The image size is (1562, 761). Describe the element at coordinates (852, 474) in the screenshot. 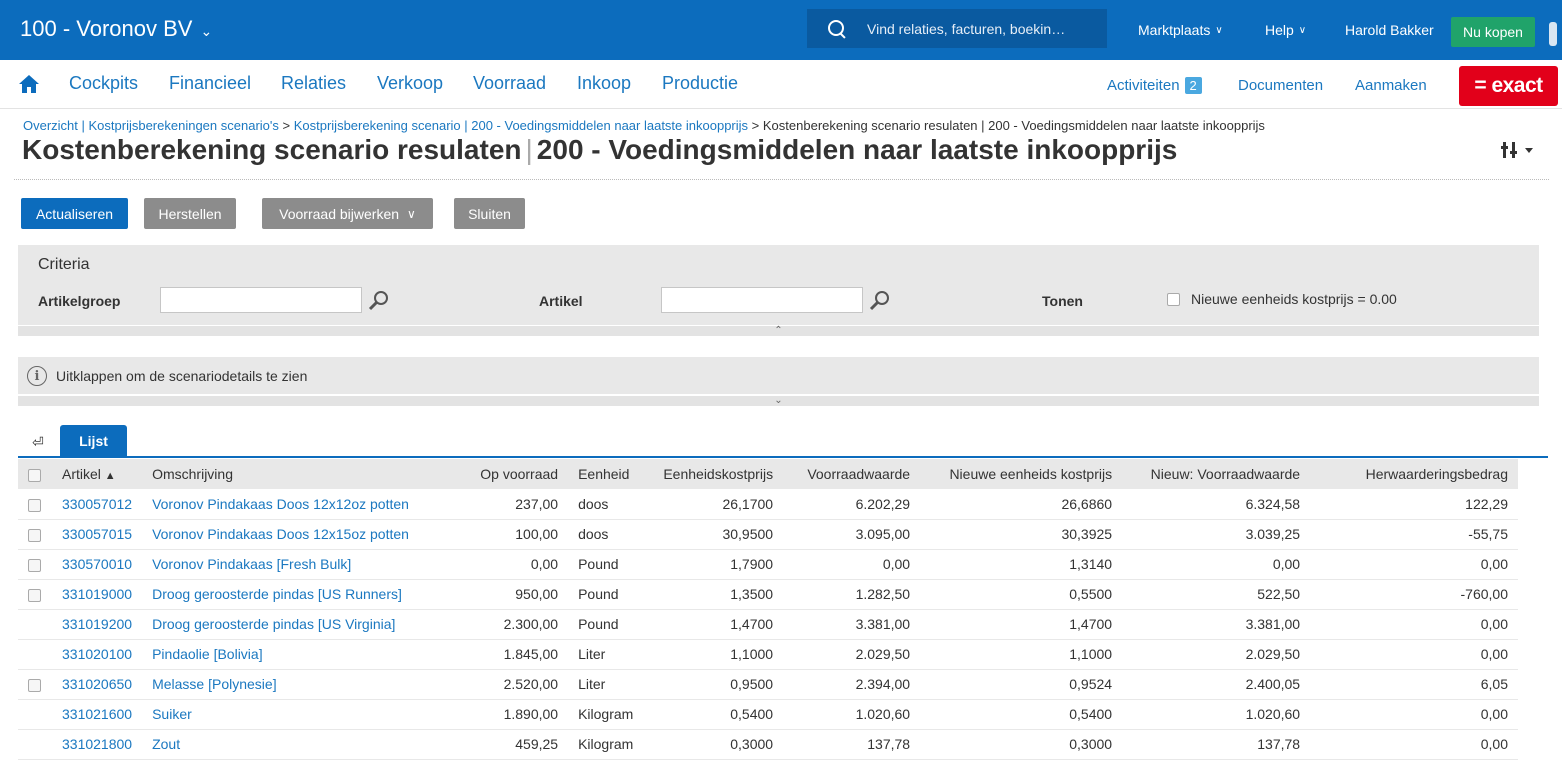

I see `col-voorraadwaarde: Voorraadwaarde` at that location.